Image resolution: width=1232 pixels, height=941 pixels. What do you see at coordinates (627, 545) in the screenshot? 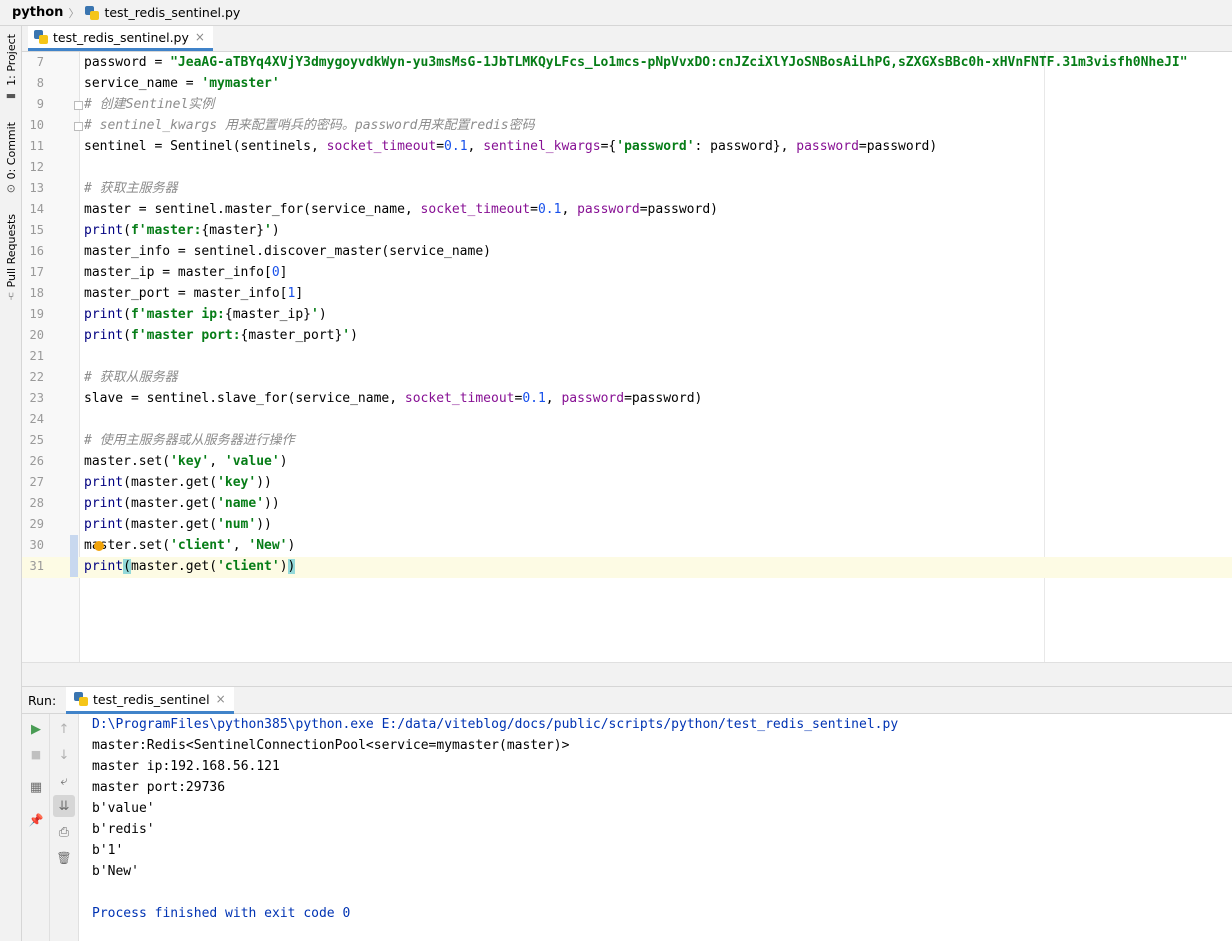
I see `code-line: 30 master.set('client', 'New')` at bounding box center [627, 545].